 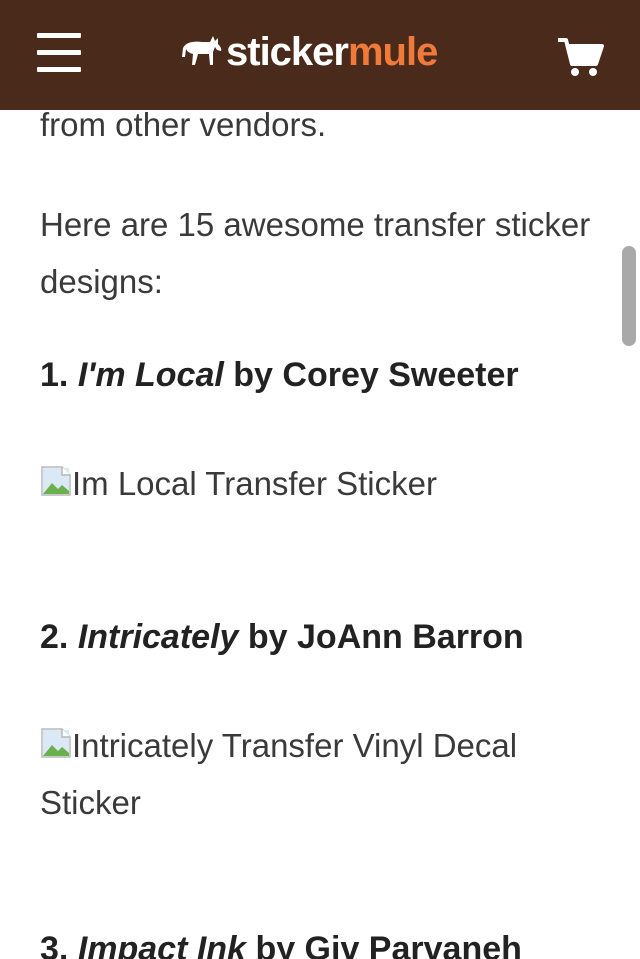 I want to click on item-author: by JoAnn Barron, so click(x=385, y=637).